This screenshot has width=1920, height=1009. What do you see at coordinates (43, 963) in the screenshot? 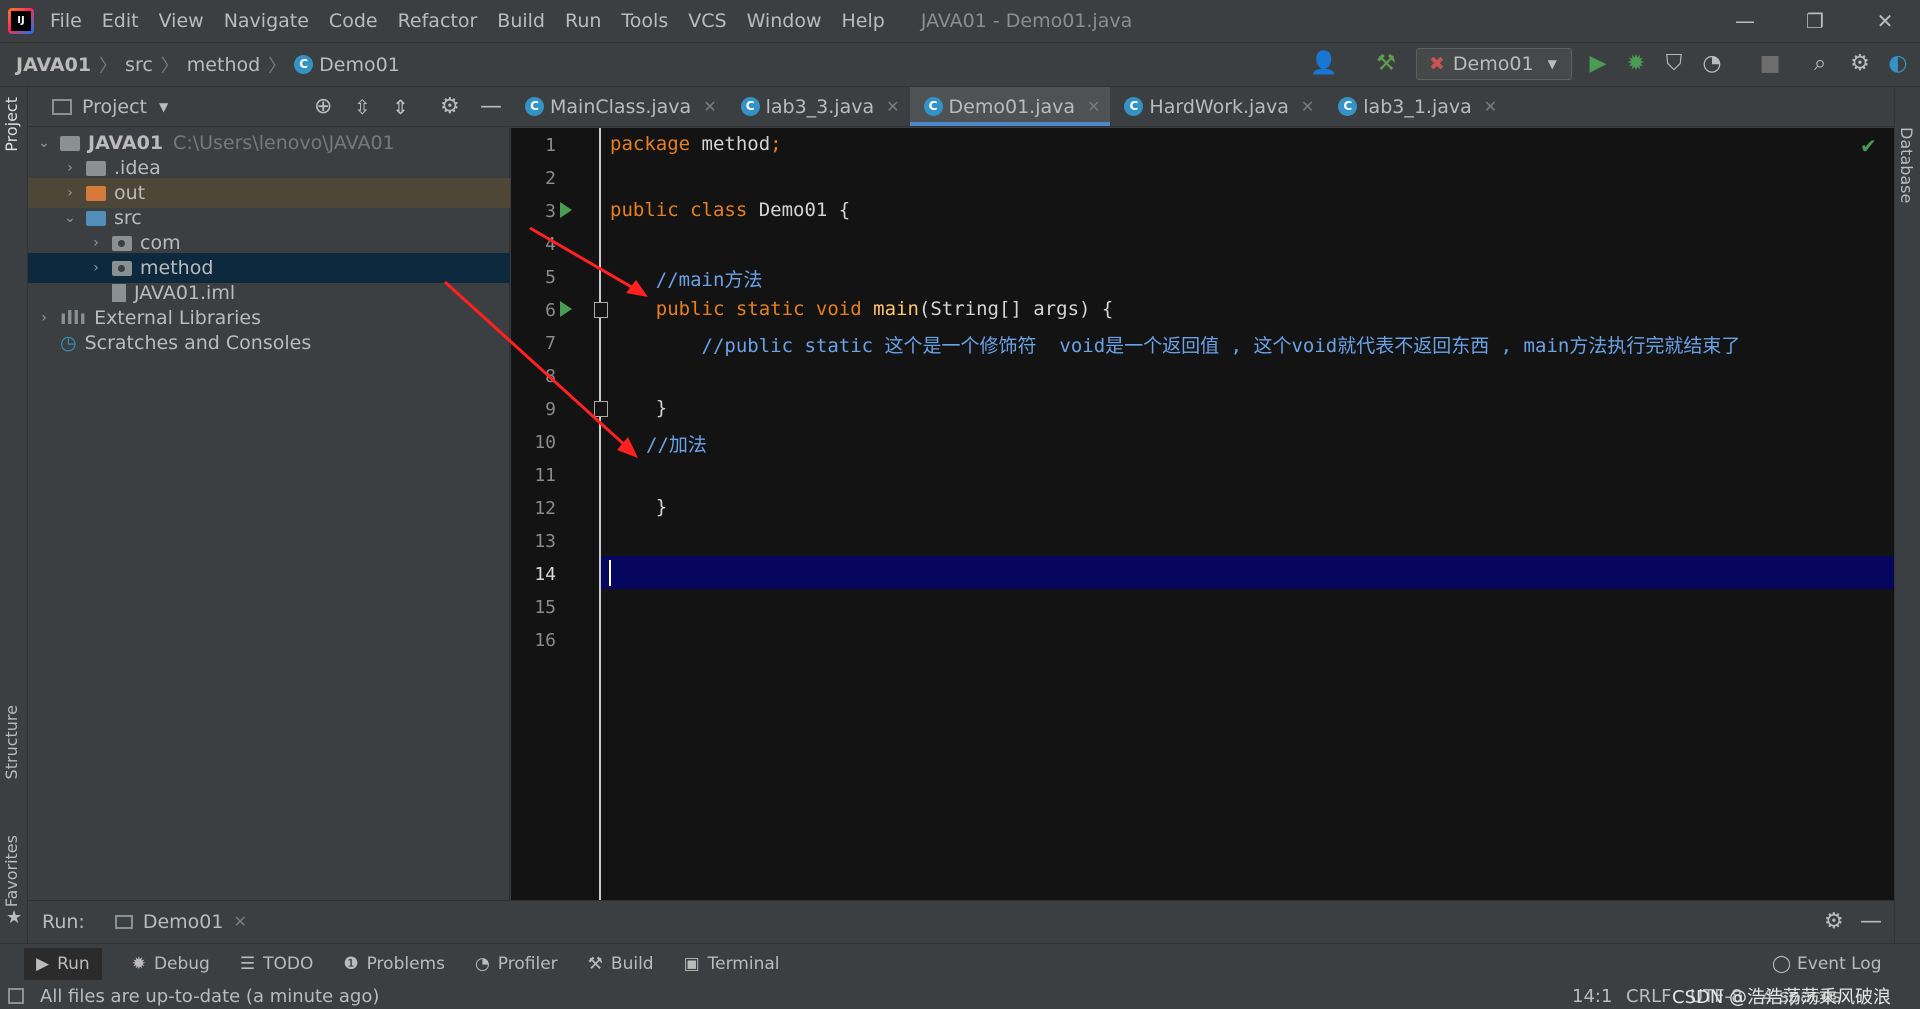
I see `play-icon: ▶` at bounding box center [43, 963].